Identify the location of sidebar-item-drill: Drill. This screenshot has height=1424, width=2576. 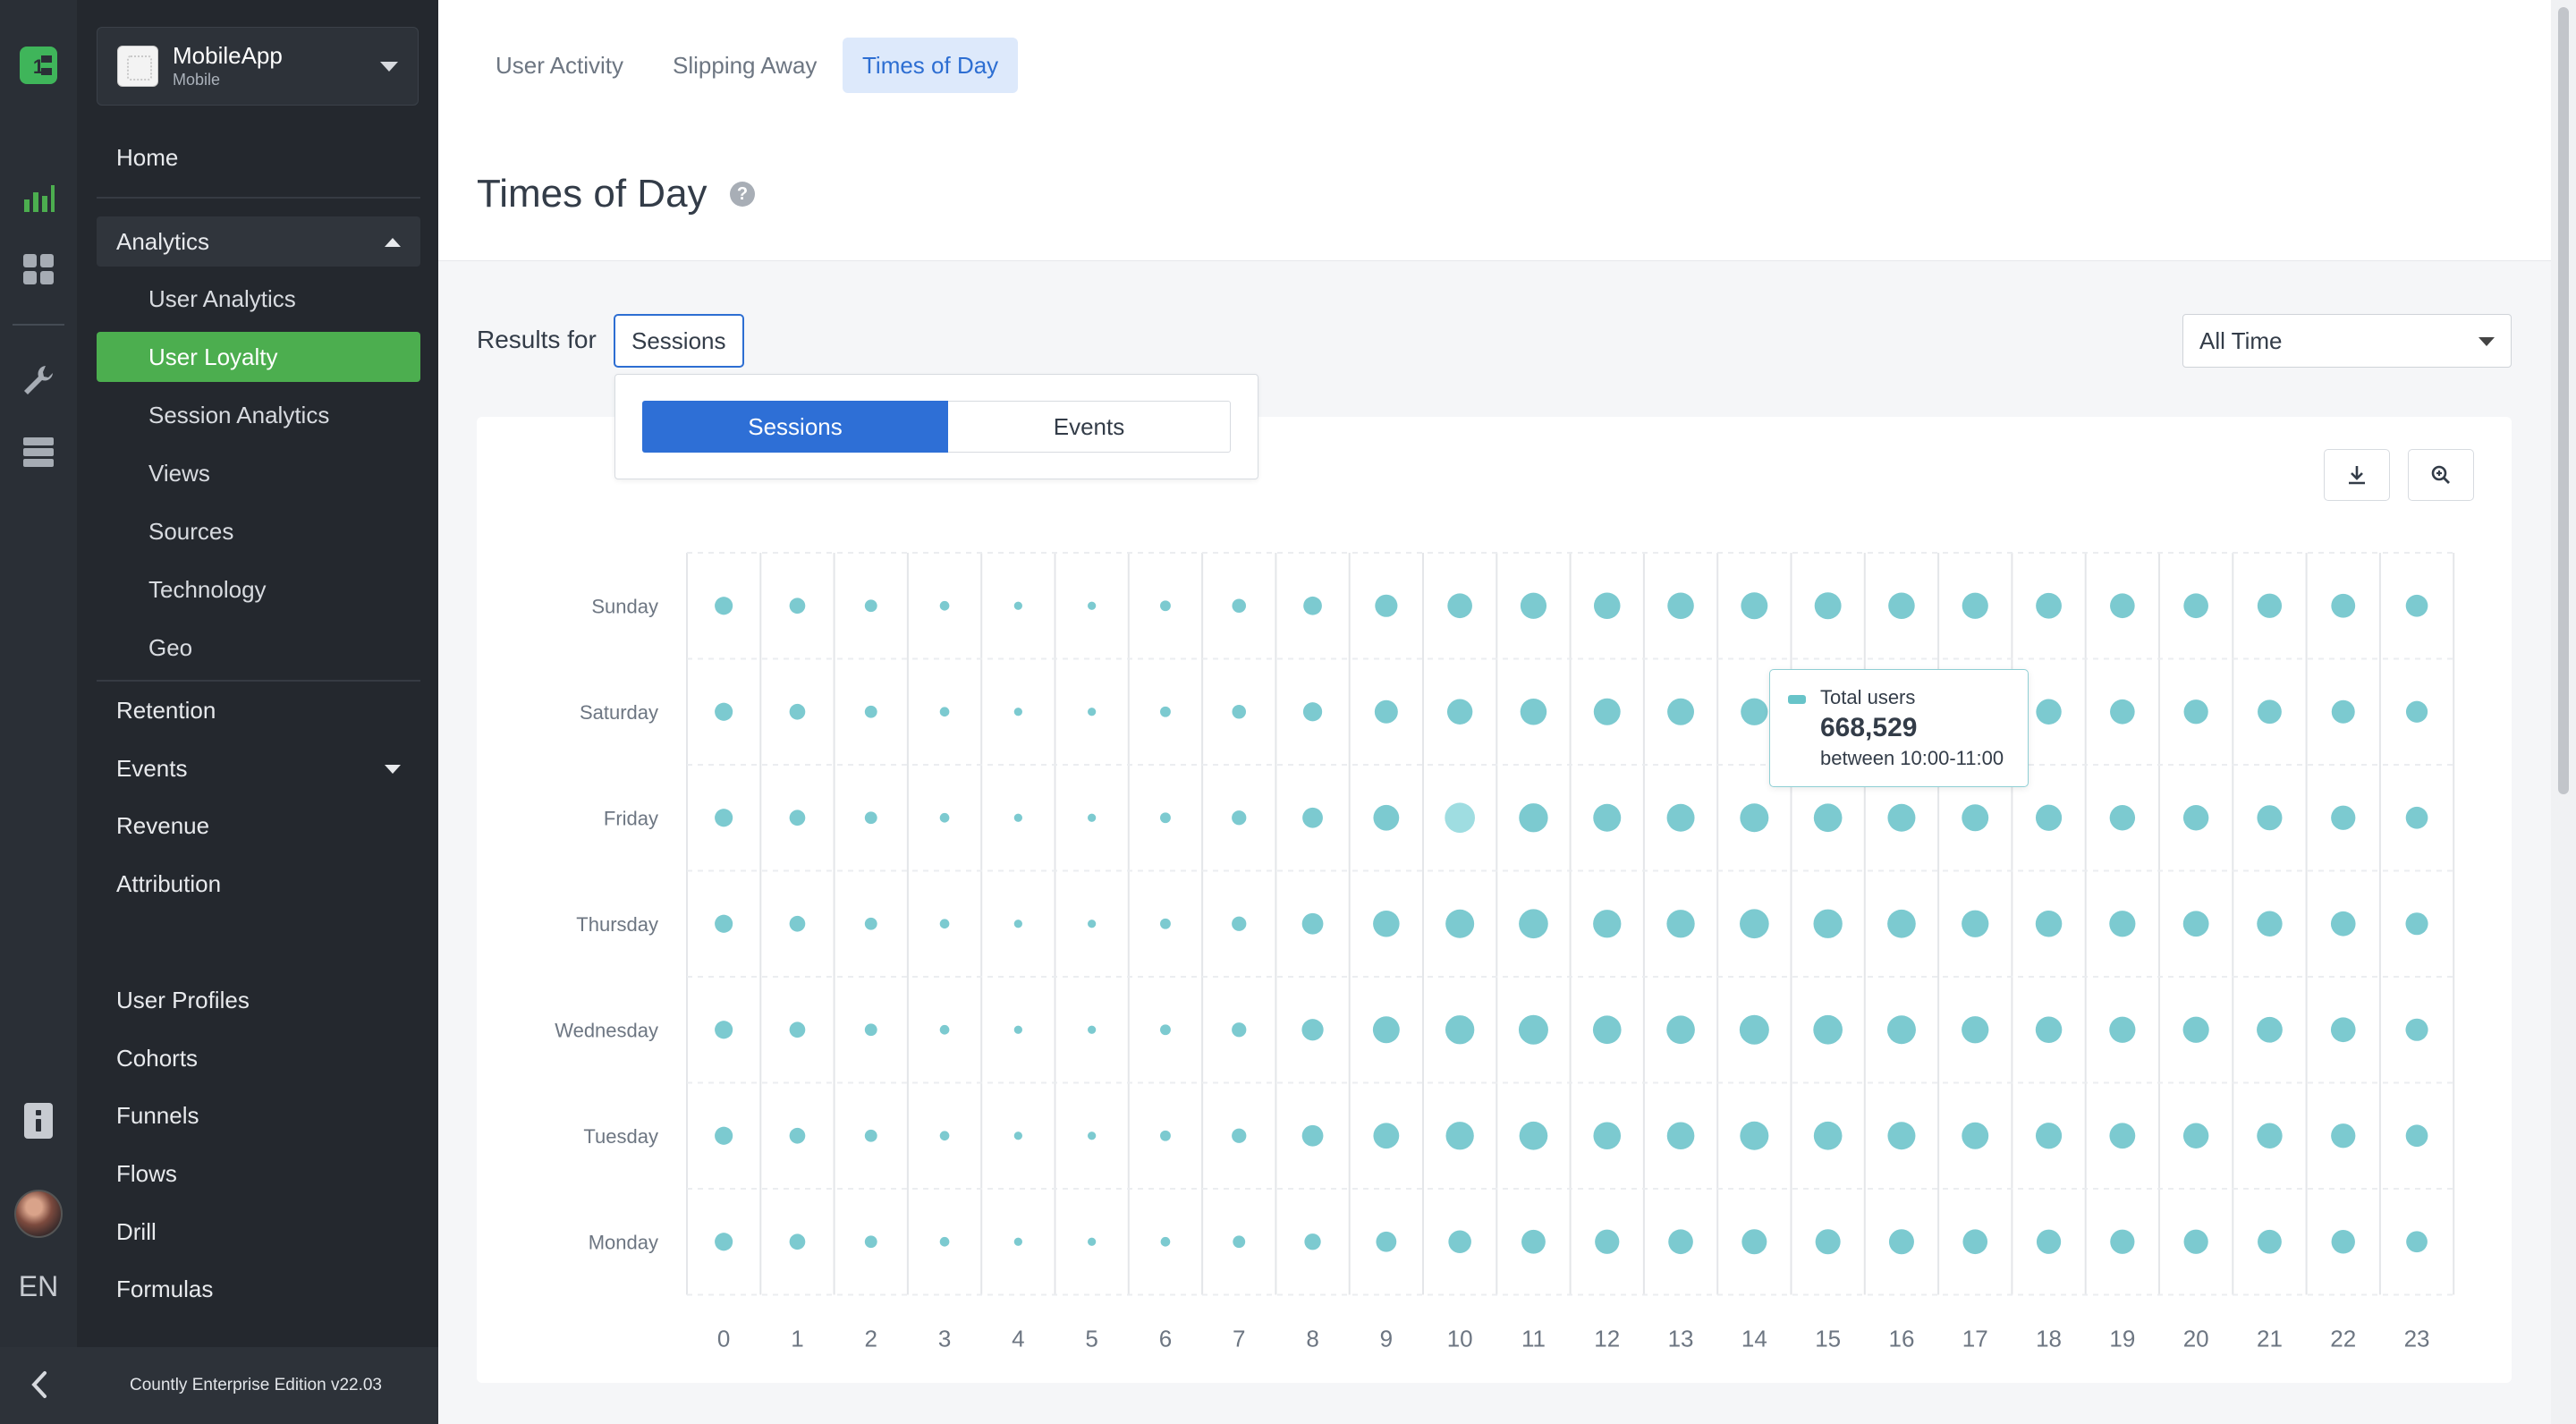
(258, 1232).